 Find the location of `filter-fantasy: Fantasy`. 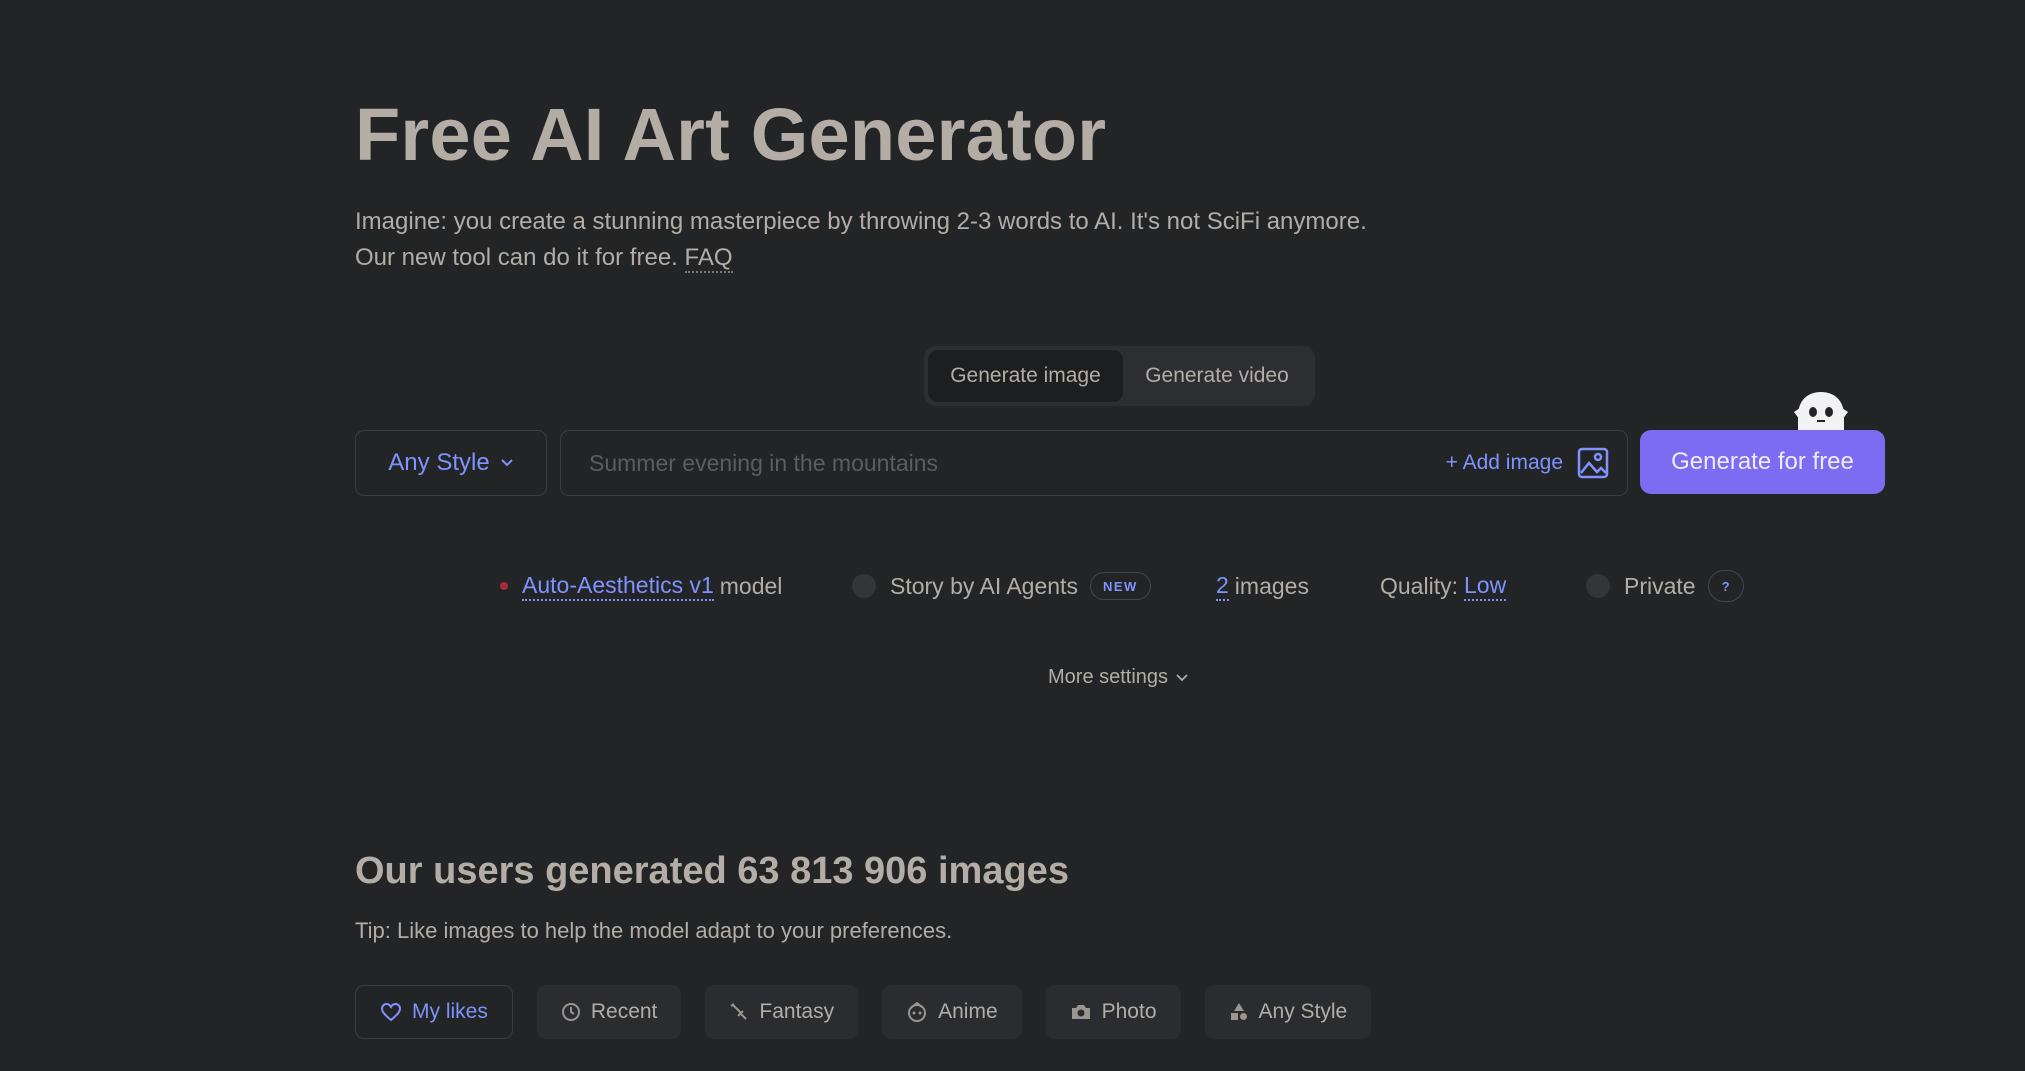

filter-fantasy: Fantasy is located at coordinates (782, 1012).